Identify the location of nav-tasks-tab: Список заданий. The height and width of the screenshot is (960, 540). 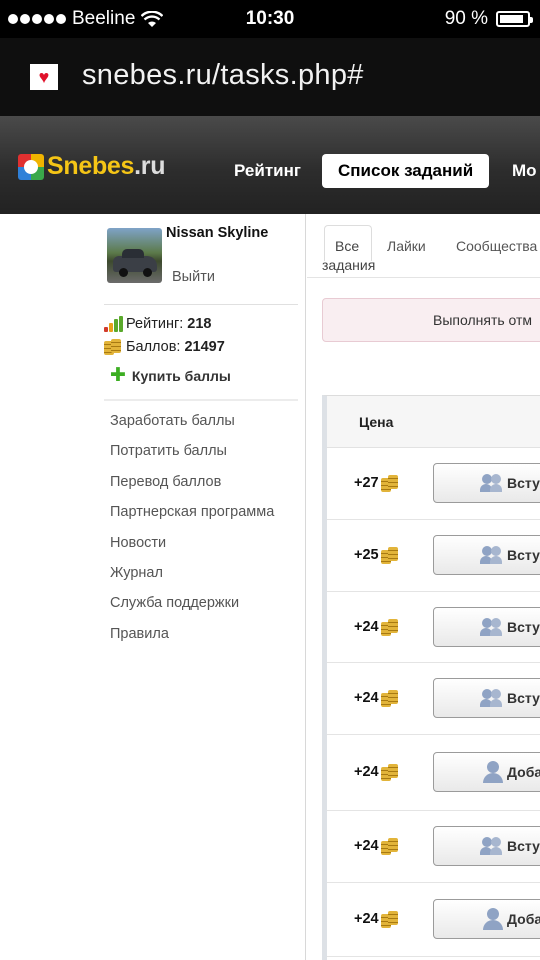
(406, 171).